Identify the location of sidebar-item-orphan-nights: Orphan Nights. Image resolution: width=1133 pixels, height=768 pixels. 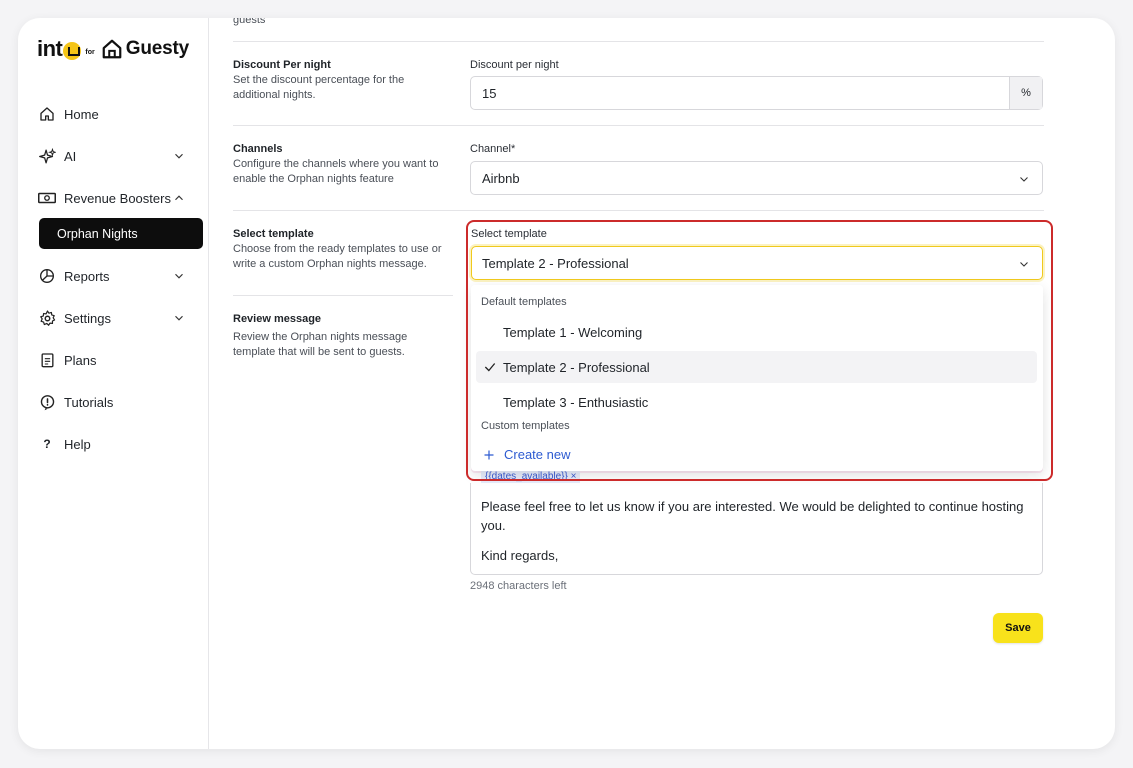
(121, 233).